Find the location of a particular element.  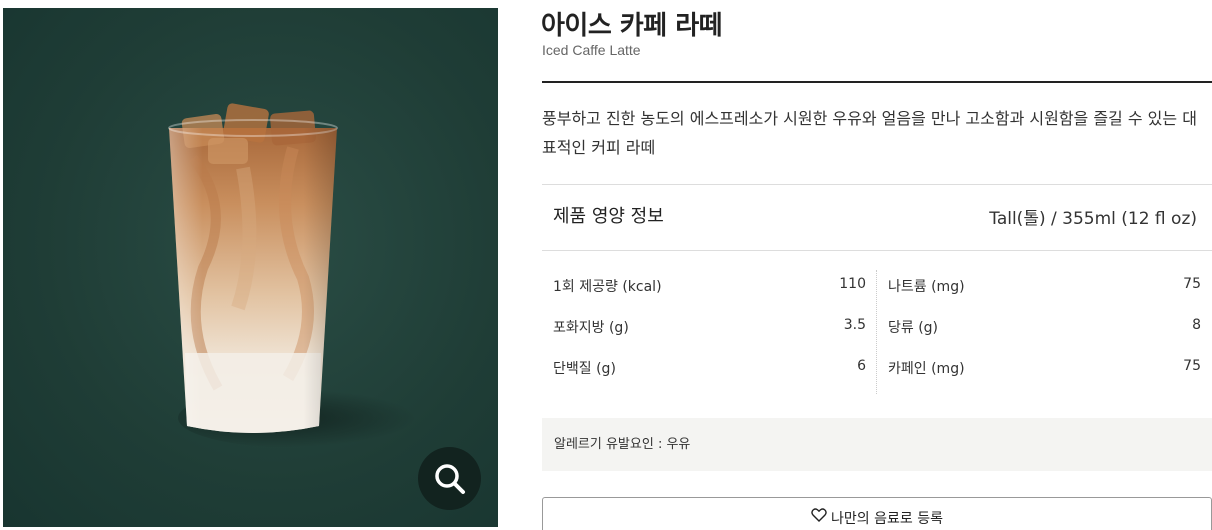

nutrition-label: 단백질 (g) is located at coordinates (584, 369).